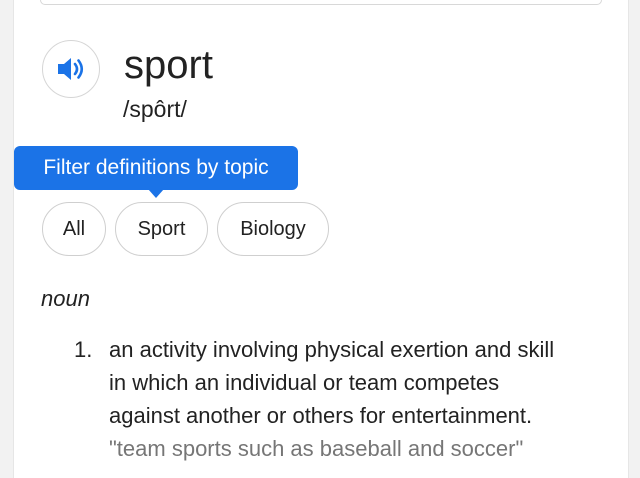 This screenshot has width=640, height=478. What do you see at coordinates (161, 229) in the screenshot?
I see `chip-sport: Sport` at bounding box center [161, 229].